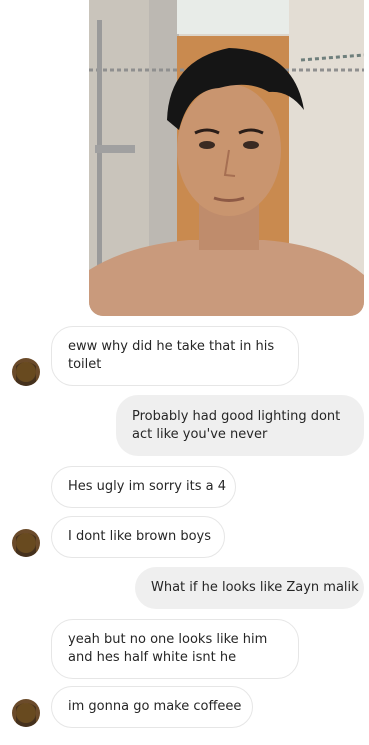 The height and width of the screenshot is (745, 369). What do you see at coordinates (200, 434) in the screenshot?
I see `message-text: act like you've never` at bounding box center [200, 434].